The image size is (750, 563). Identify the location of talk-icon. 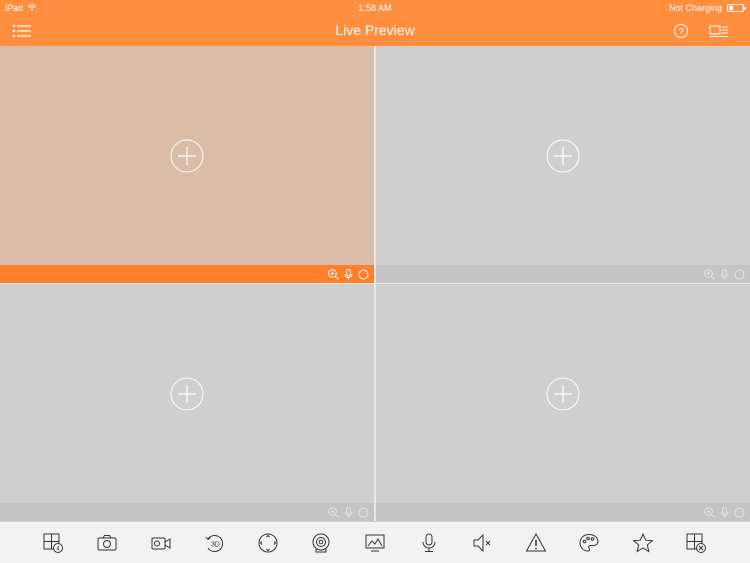
(429, 543).